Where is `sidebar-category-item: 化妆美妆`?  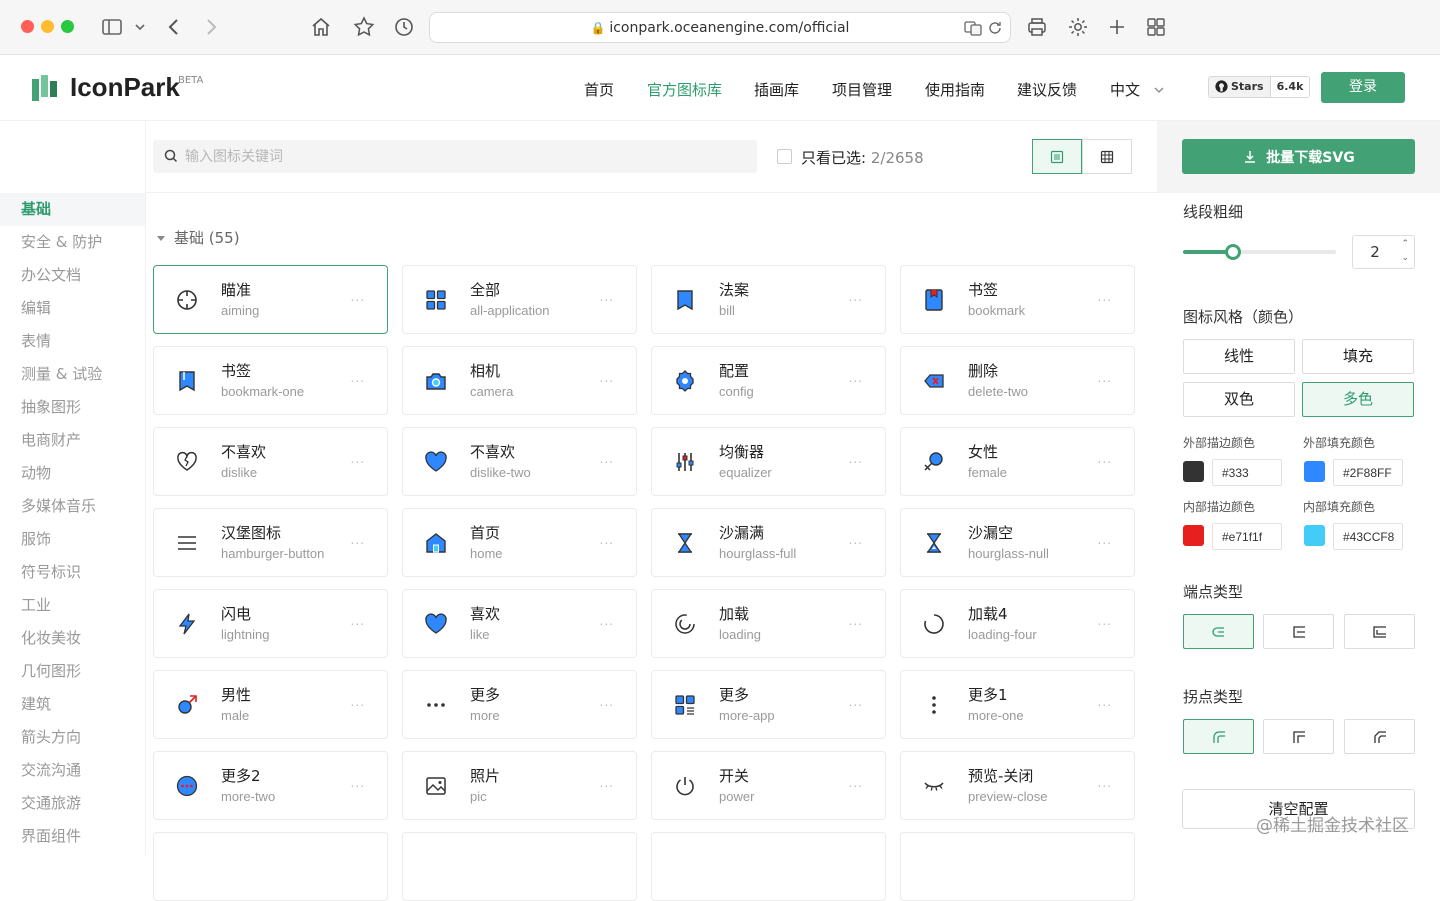
sidebar-category-item: 化妆美妆 is located at coordinates (72, 638).